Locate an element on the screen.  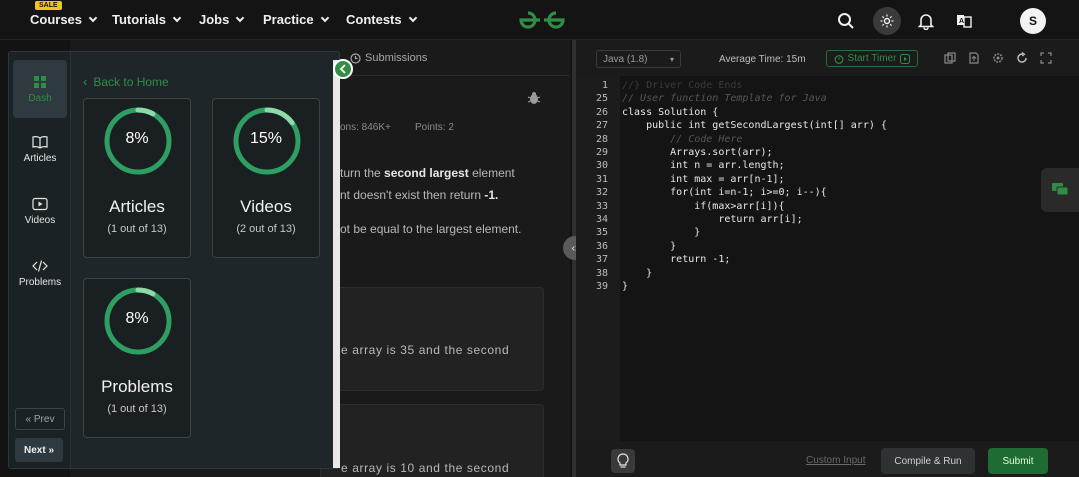
drawer-scrollbar is located at coordinates (336, 264).